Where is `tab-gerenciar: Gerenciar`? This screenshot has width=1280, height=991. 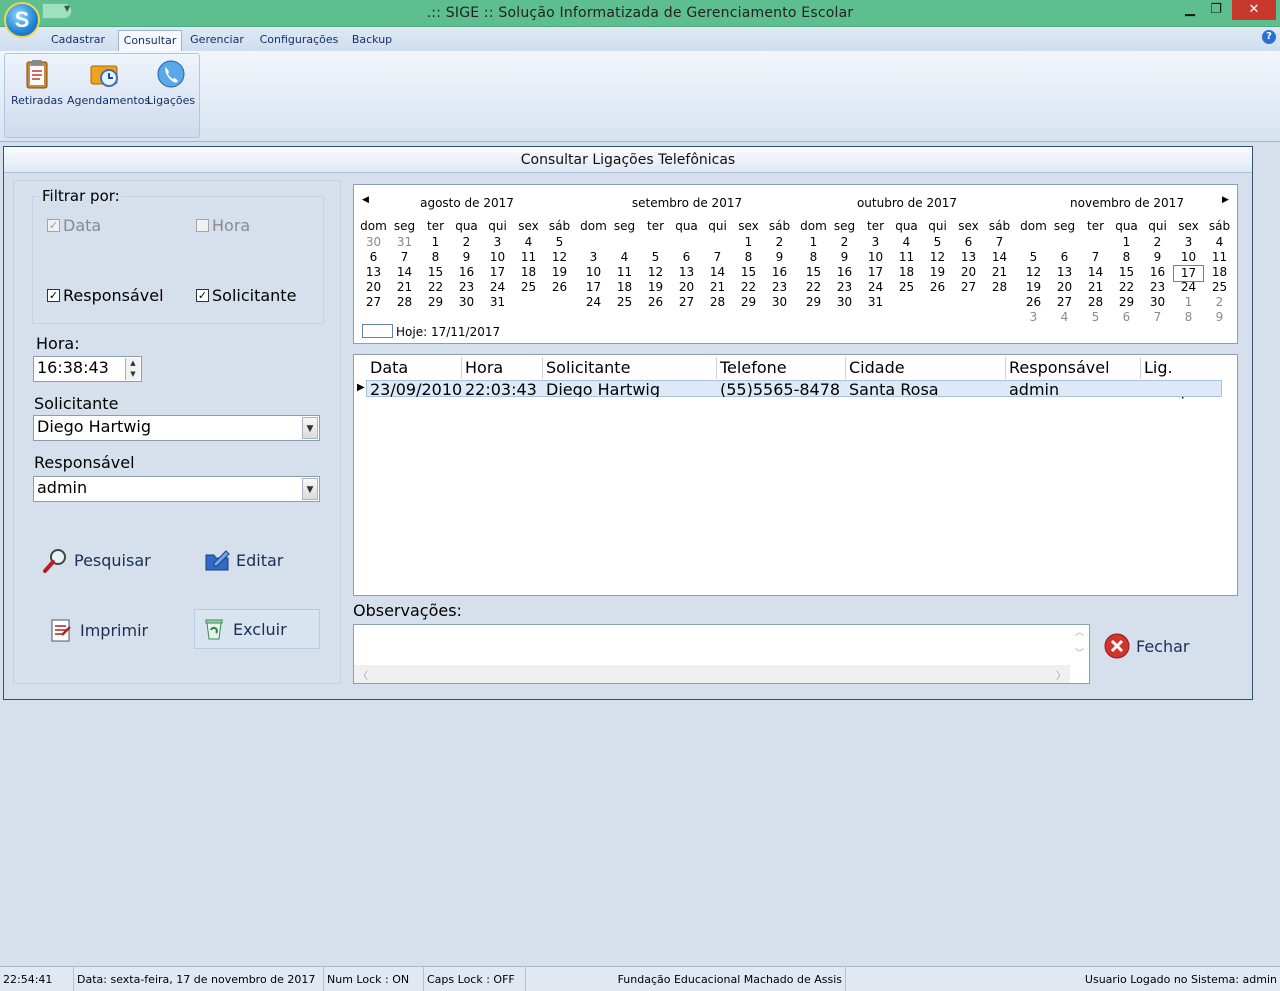 tab-gerenciar: Gerenciar is located at coordinates (217, 40).